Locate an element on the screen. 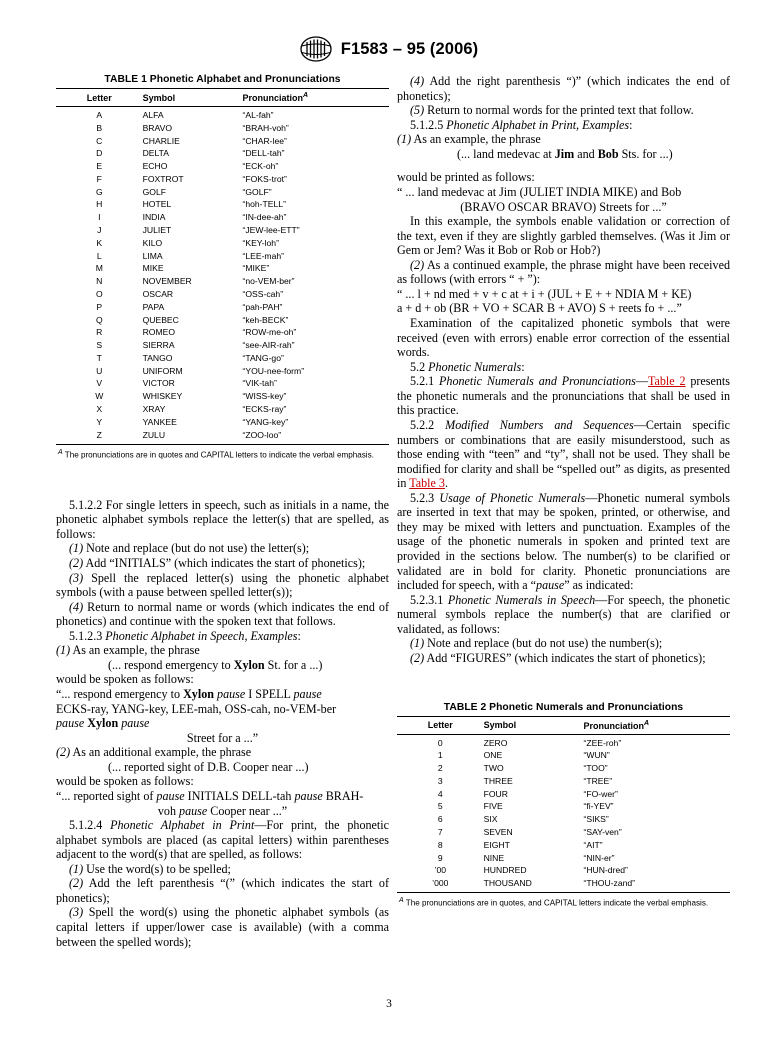 Image resolution: width=778 pixels, height=1041 pixels. table-2-footnote-marker: A is located at coordinates (646, 723).